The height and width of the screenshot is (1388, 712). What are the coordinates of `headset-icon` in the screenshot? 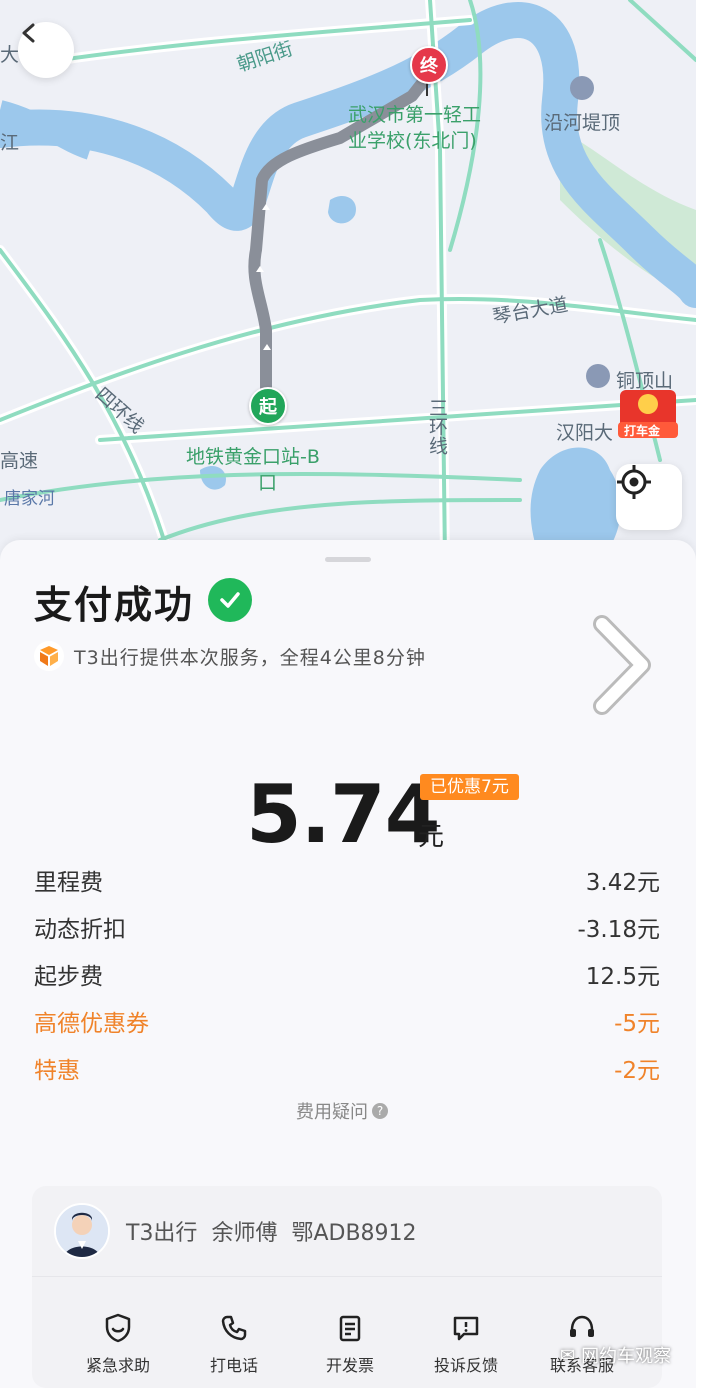 It's located at (582, 1326).